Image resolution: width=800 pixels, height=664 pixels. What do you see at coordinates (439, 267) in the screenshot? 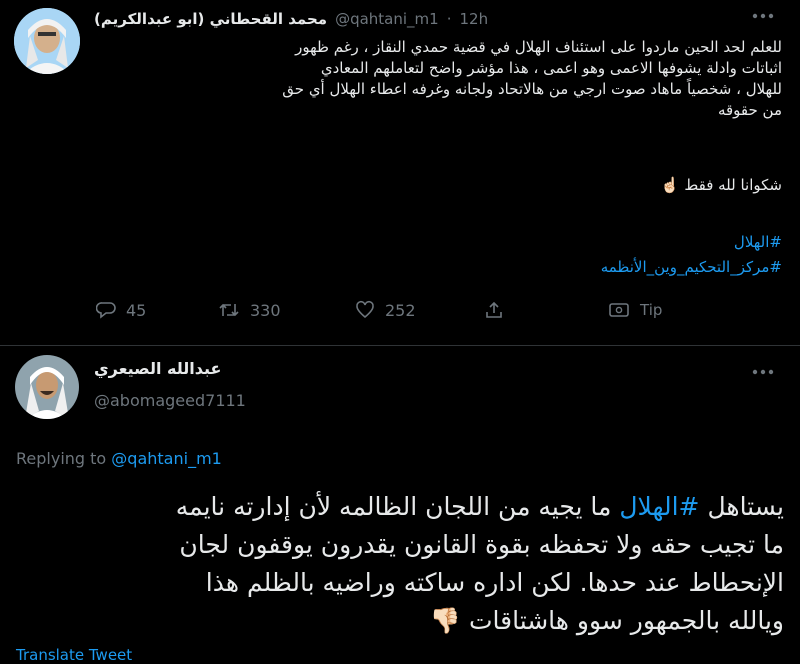
I see `hashtag: #مركز_التحكيم_وين_الأنظمه` at bounding box center [439, 267].